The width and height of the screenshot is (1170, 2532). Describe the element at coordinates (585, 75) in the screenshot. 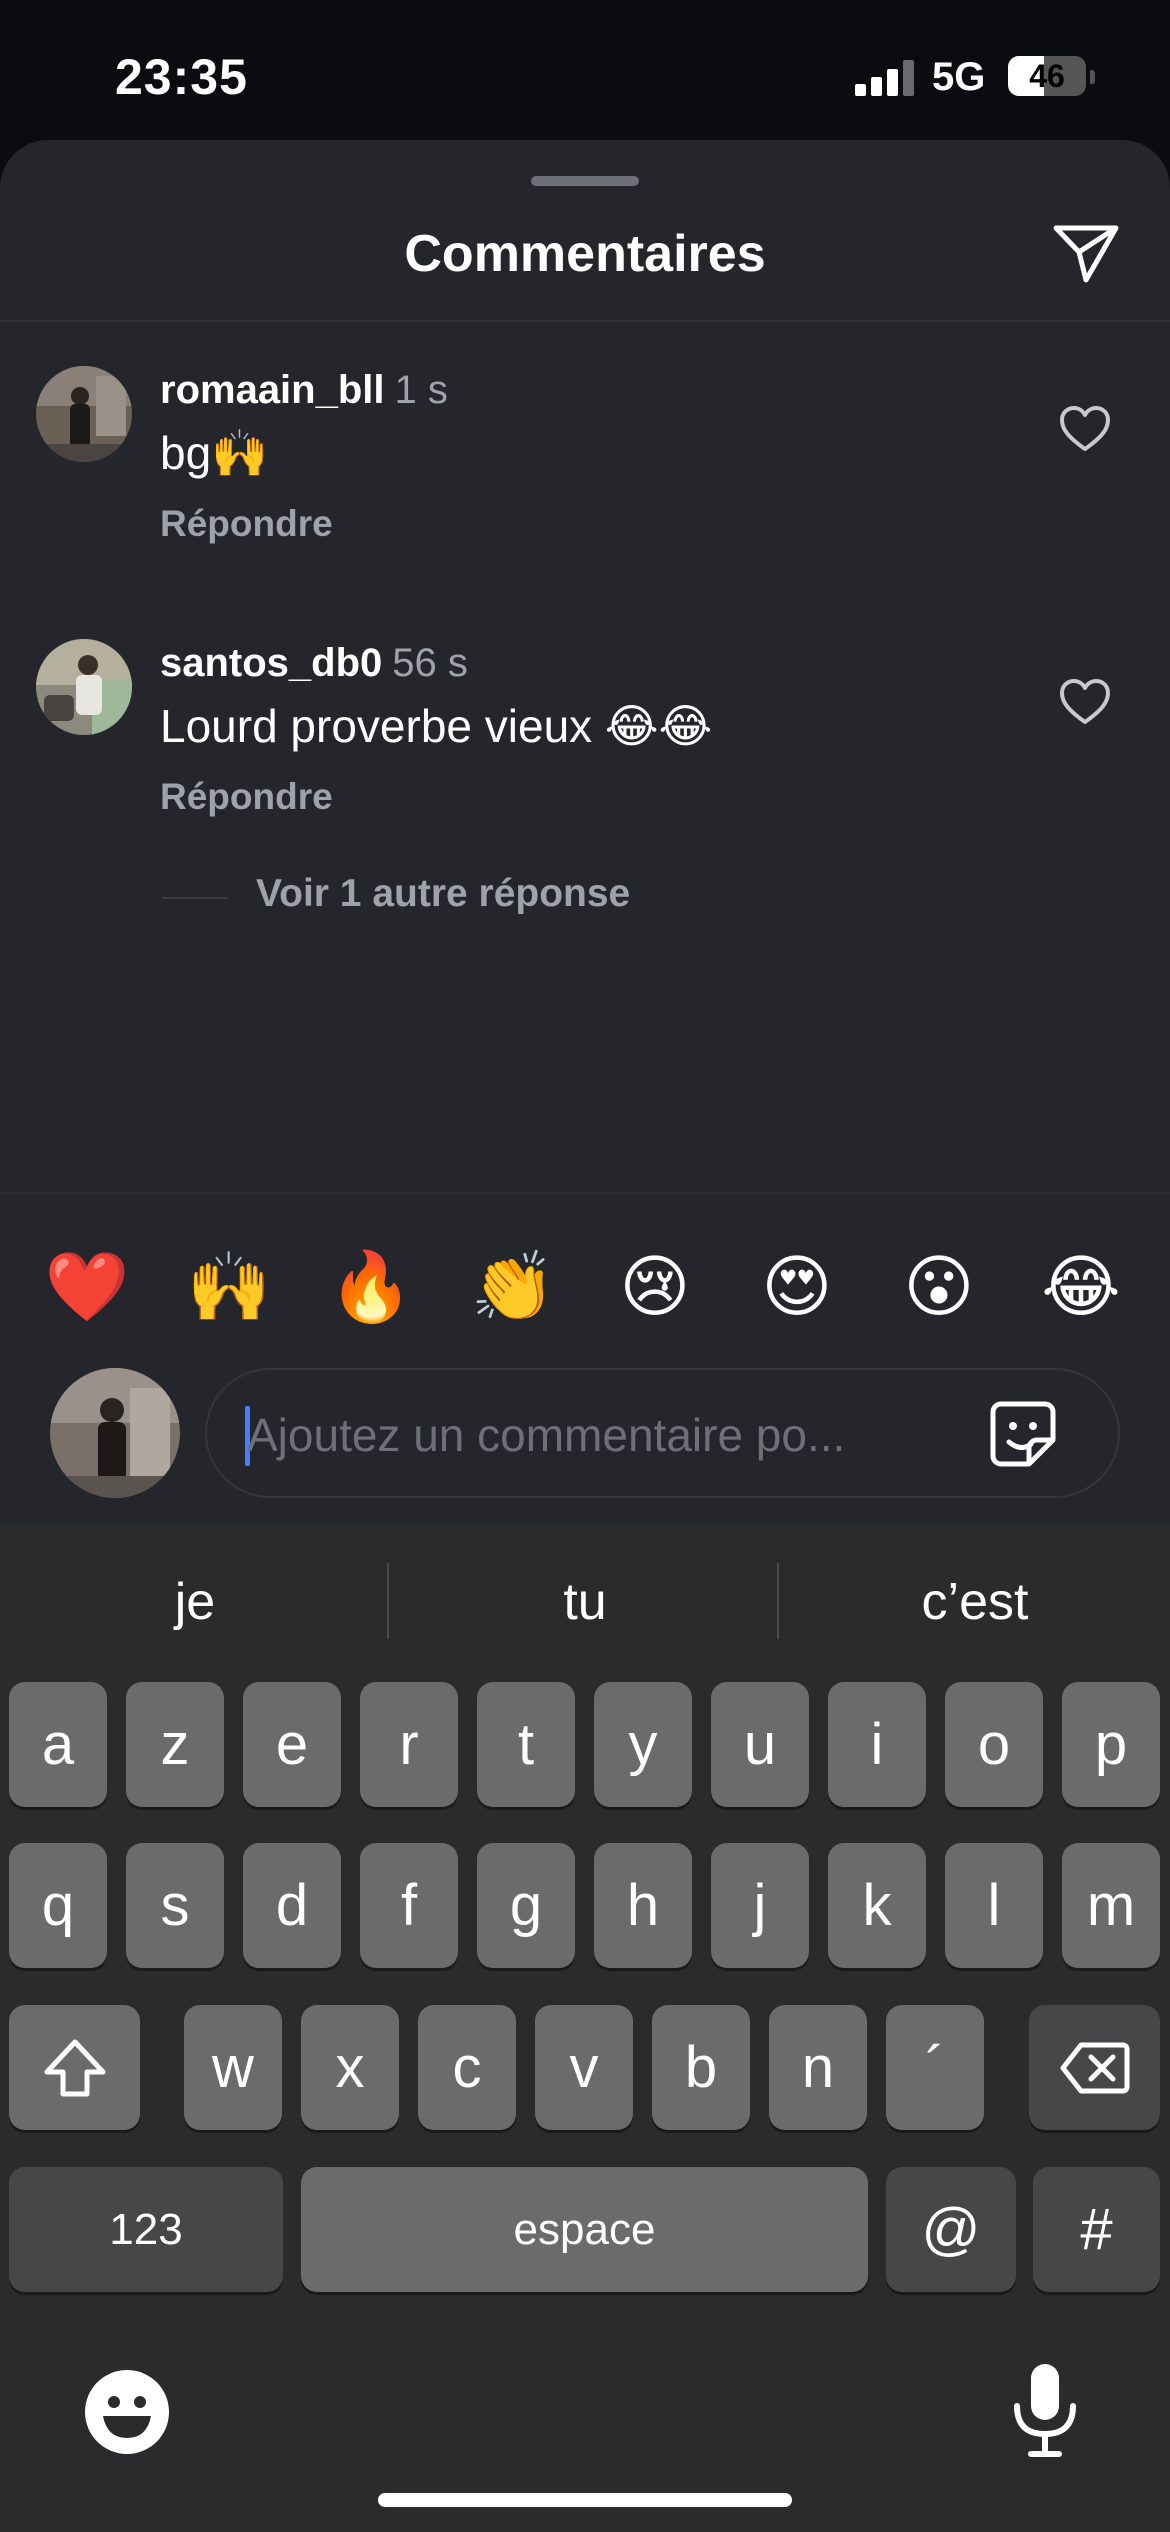

I see `status-bar: 23:35 5G 46` at that location.